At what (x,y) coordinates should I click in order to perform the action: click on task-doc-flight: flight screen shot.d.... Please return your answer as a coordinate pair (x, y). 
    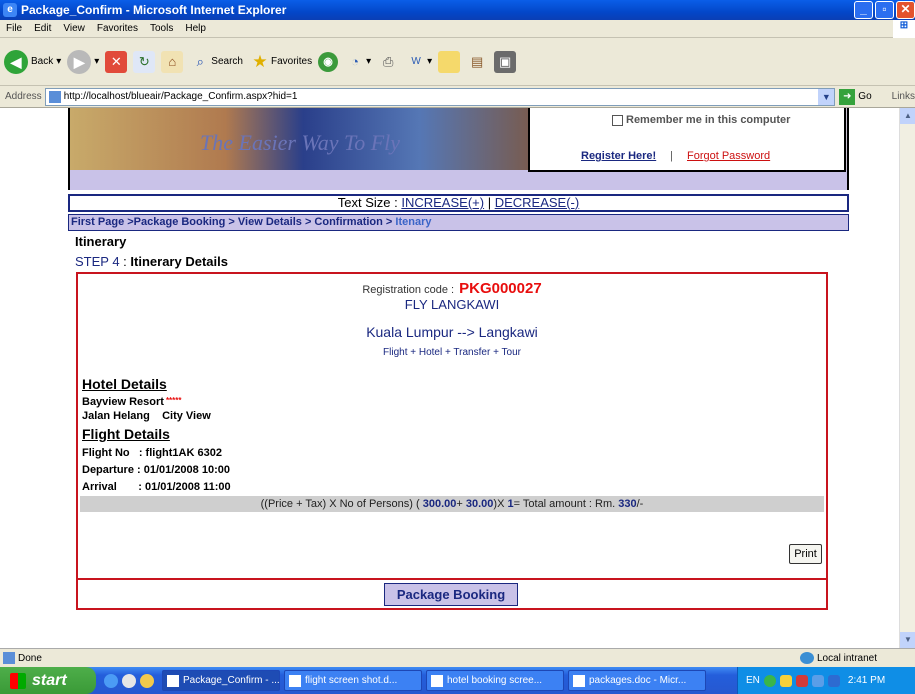
    Looking at the image, I should click on (353, 680).